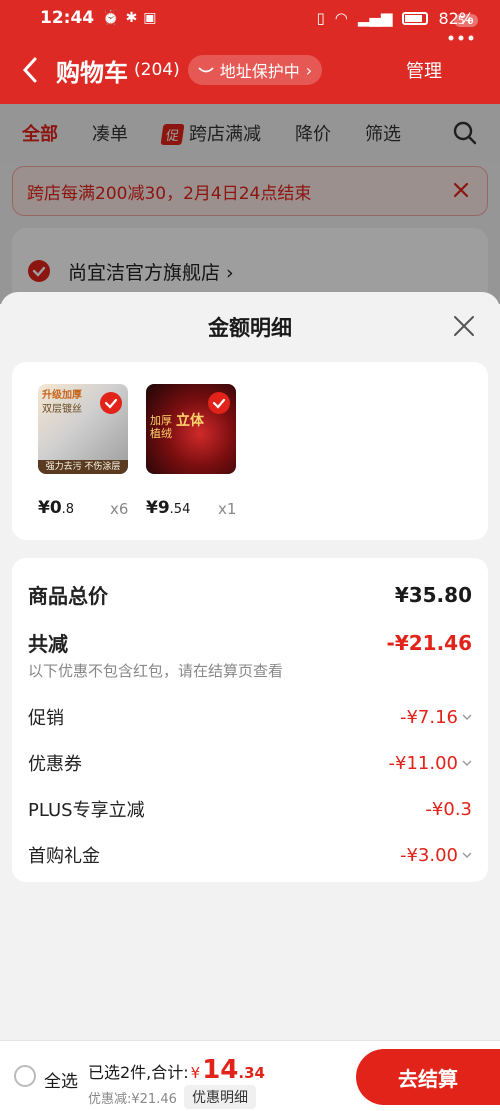 The image size is (500, 1111). I want to click on product-thumbnail: 加厚植绒 立体, so click(191, 429).